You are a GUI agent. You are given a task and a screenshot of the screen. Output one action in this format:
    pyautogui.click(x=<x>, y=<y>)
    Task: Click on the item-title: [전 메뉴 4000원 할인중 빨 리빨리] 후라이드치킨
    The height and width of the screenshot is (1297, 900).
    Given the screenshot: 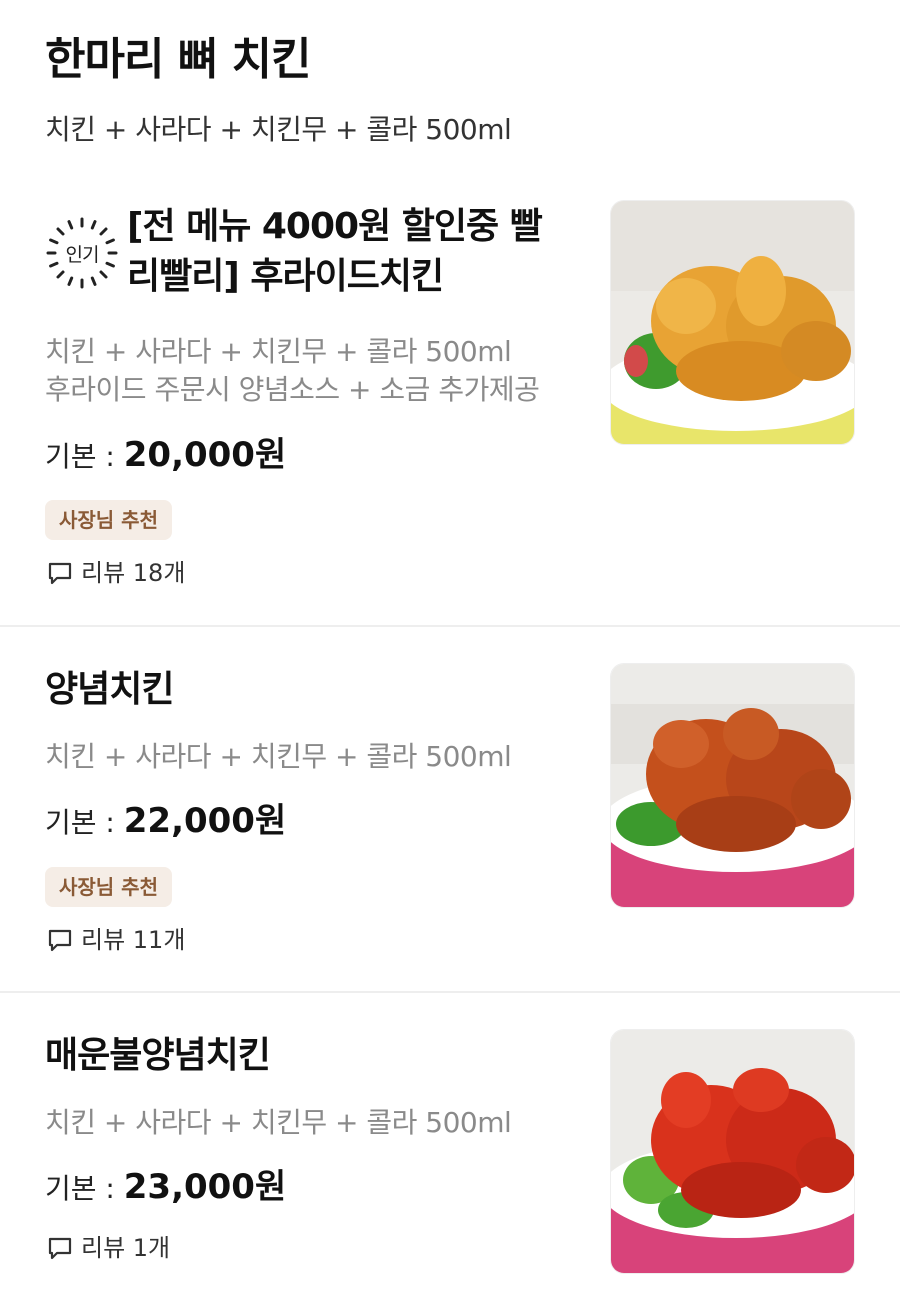 What is the action you would take?
    pyautogui.click(x=335, y=252)
    